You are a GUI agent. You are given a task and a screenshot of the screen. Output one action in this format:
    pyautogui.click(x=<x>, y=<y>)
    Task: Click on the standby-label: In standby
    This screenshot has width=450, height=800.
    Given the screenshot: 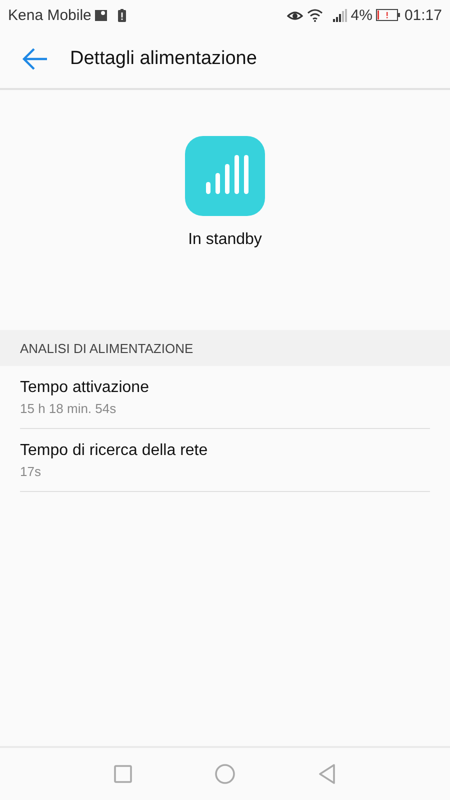 What is the action you would take?
    pyautogui.click(x=225, y=240)
    